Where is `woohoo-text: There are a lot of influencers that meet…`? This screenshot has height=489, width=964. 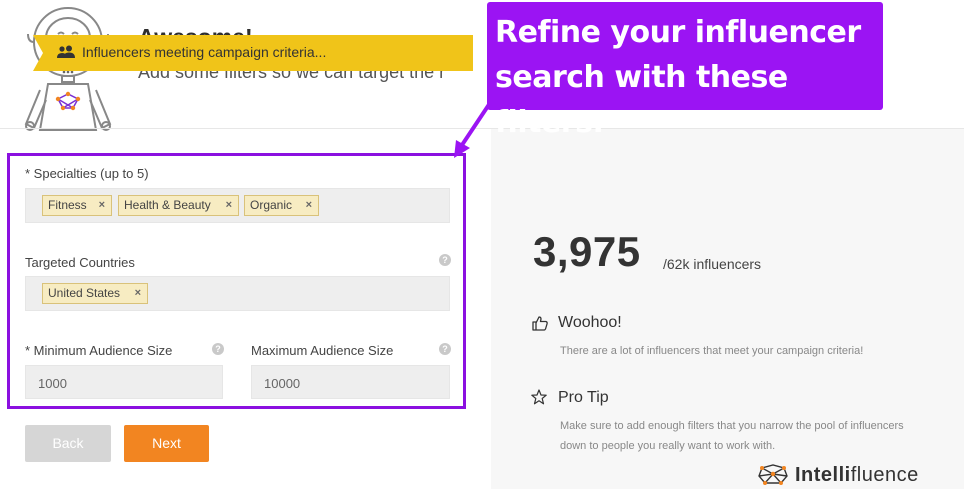 woohoo-text: There are a lot of influencers that meet… is located at coordinates (712, 351).